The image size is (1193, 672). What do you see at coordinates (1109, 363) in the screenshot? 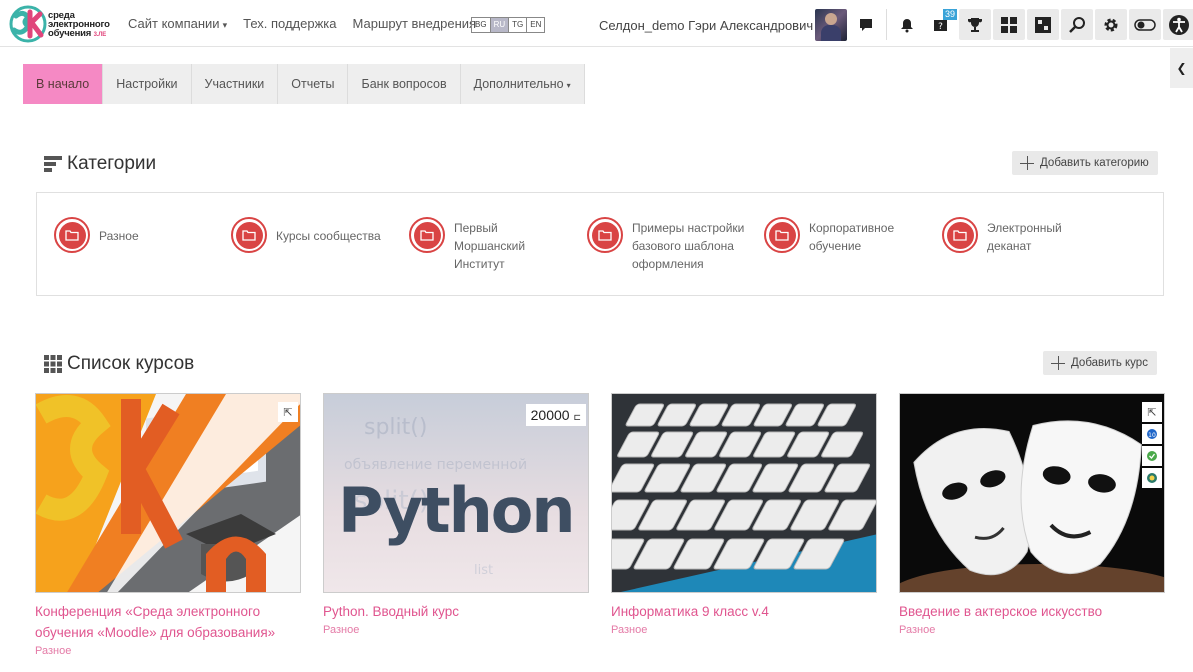
I see `add-course-label: Добавить курс` at bounding box center [1109, 363].